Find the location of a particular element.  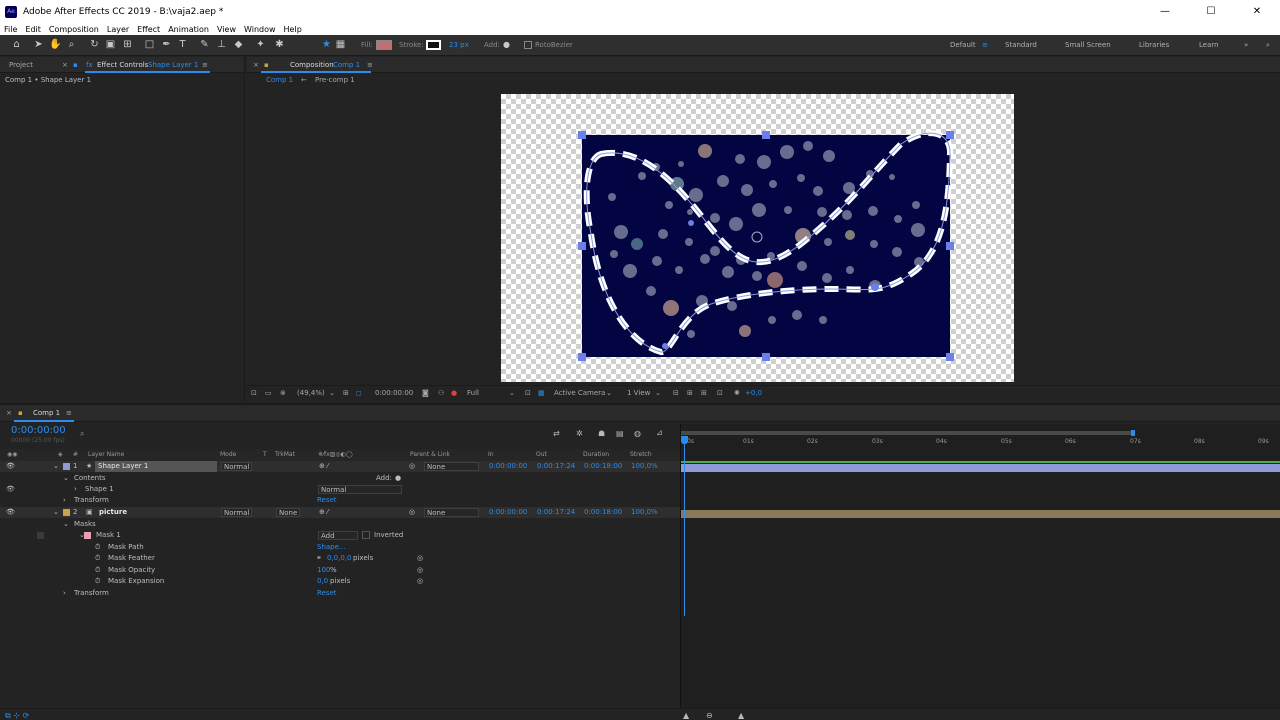

mask1-color-swatch is located at coordinates (87, 535).